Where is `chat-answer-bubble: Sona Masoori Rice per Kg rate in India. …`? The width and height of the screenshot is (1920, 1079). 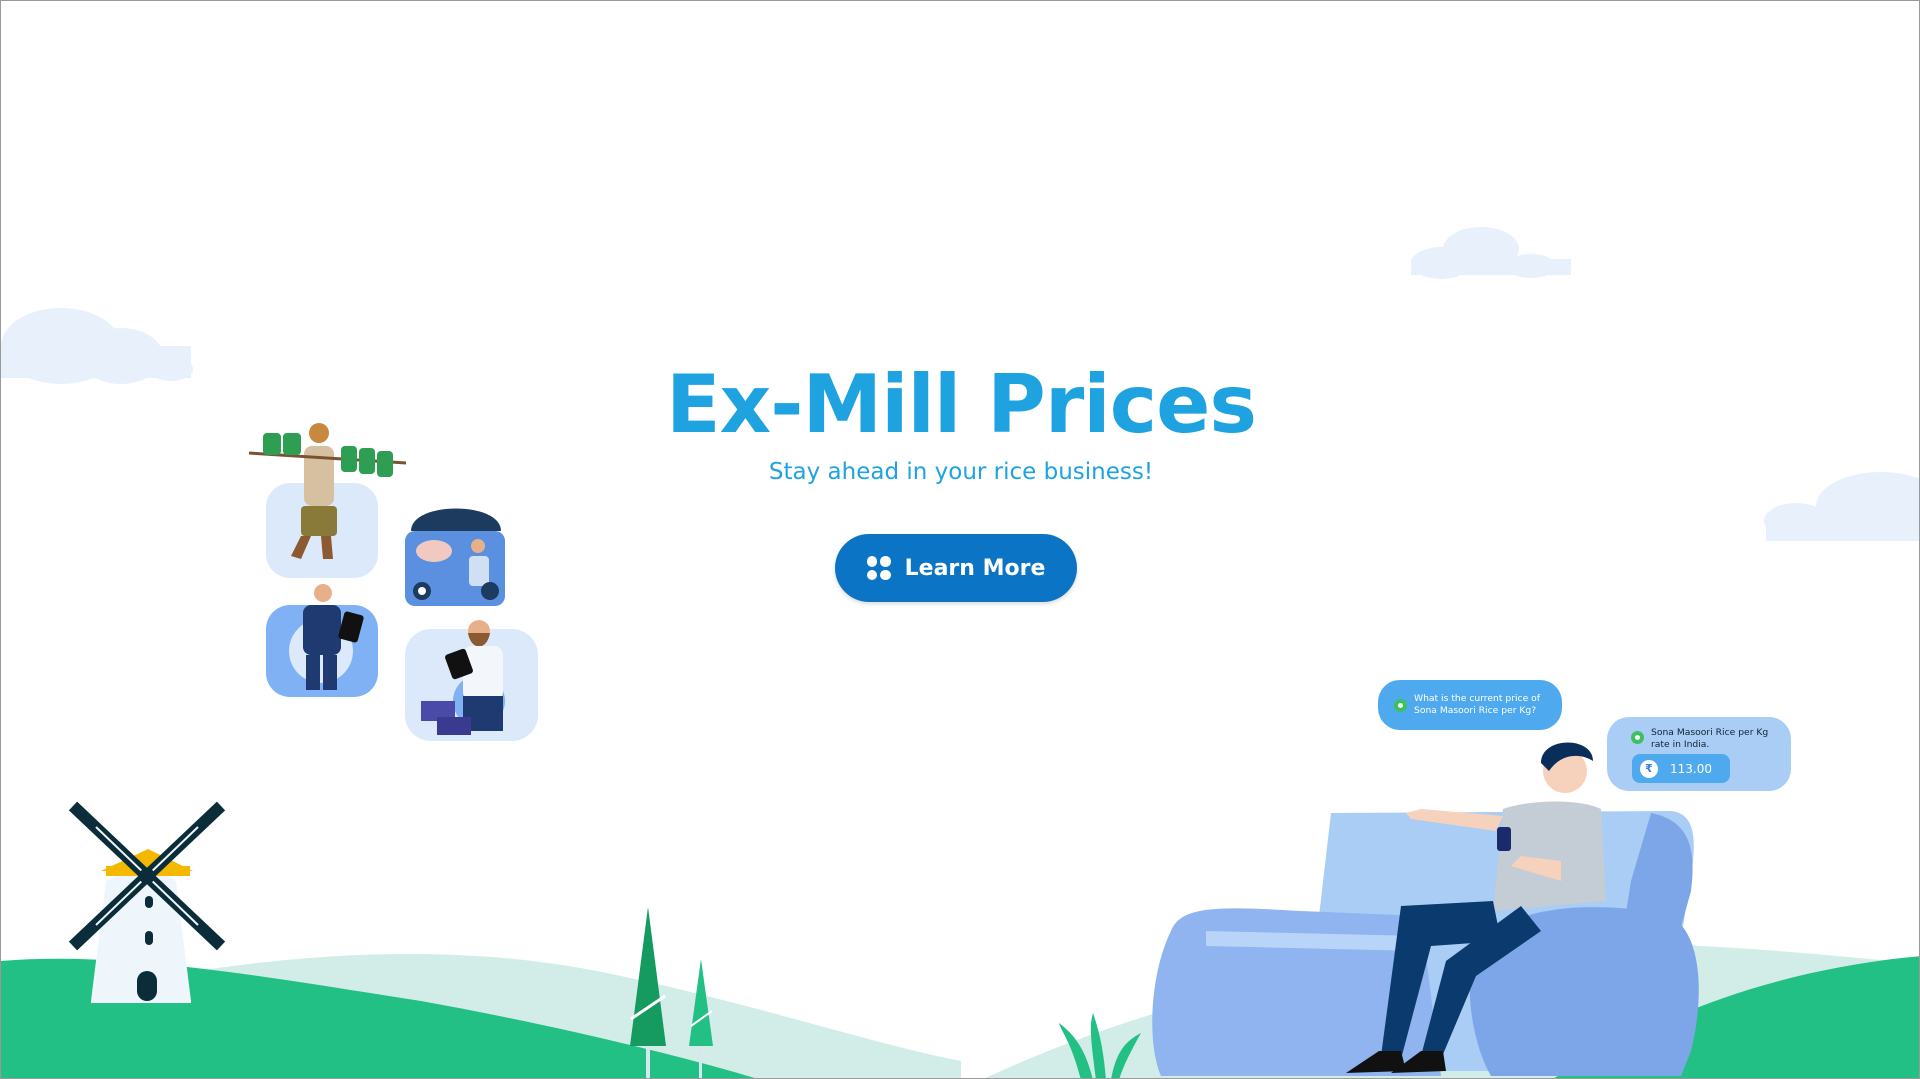 chat-answer-bubble: Sona Masoori Rice per Kg rate in India. … is located at coordinates (1699, 754).